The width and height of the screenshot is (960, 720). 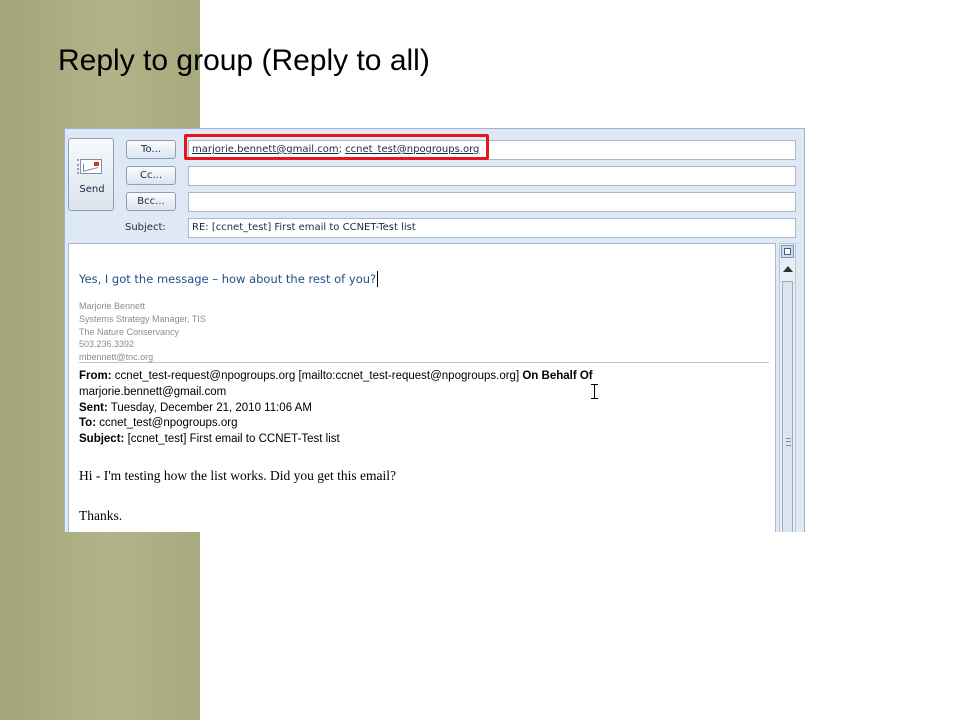 What do you see at coordinates (112, 306) in the screenshot?
I see `signature-line: Marjorie Bennett` at bounding box center [112, 306].